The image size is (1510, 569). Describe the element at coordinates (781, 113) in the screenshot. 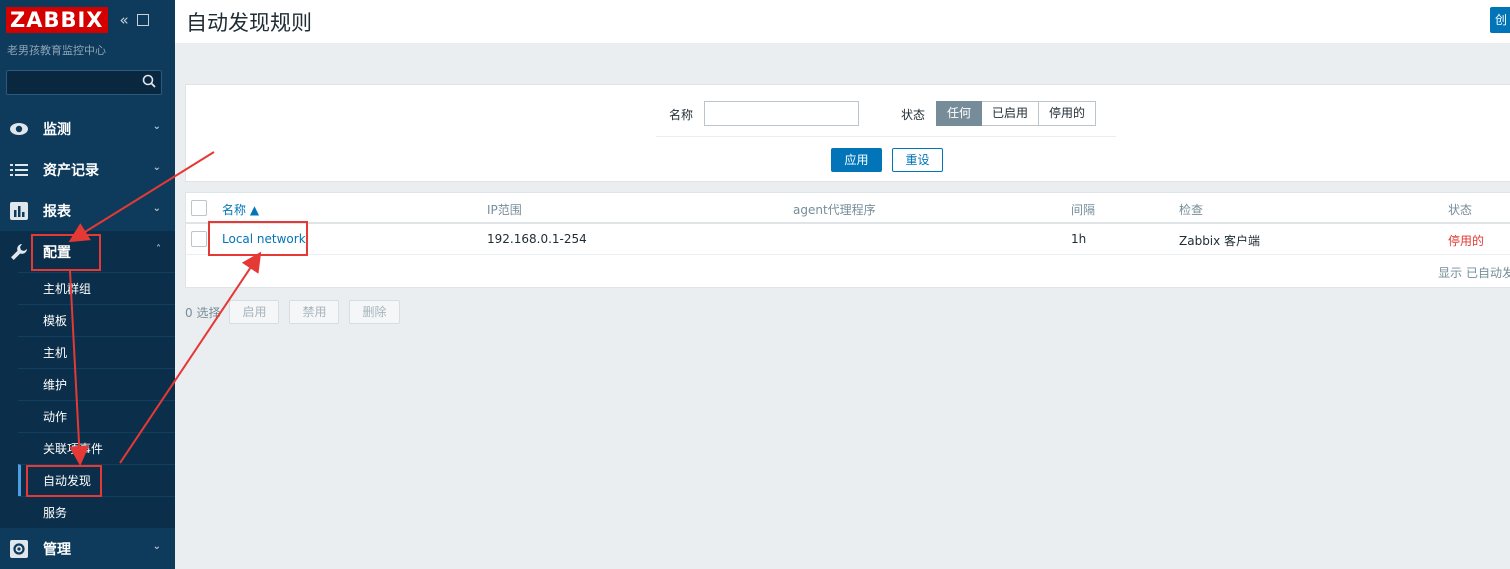

I see `filter-name-input` at that location.